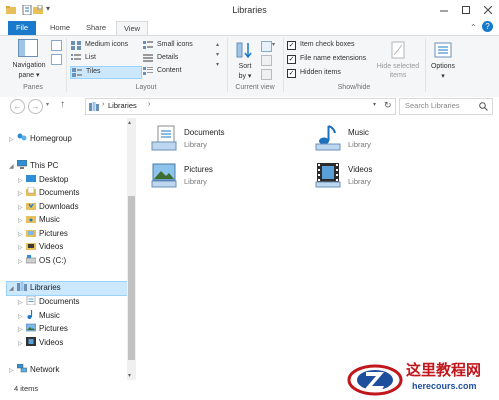 The width and height of the screenshot is (499, 400). I want to click on tile-name: Music, so click(358, 132).